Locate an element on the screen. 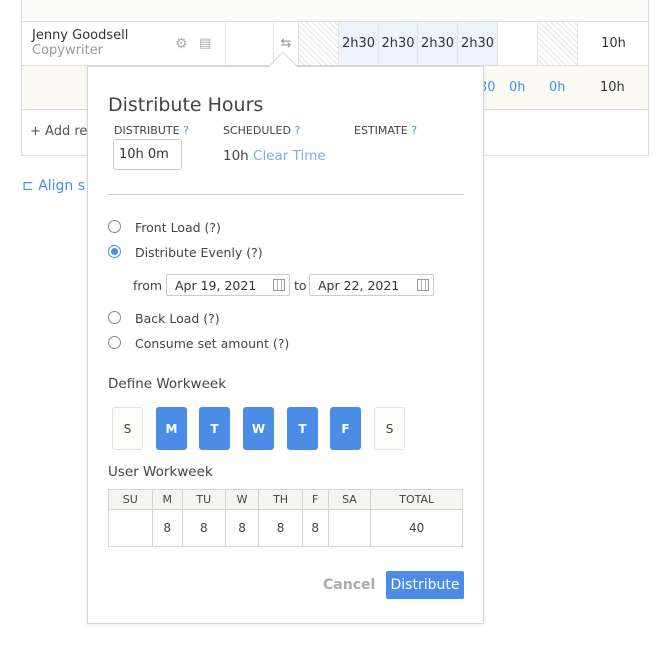 The width and height of the screenshot is (669, 645). estimate-label-text: ESTIMATE is located at coordinates (381, 130).